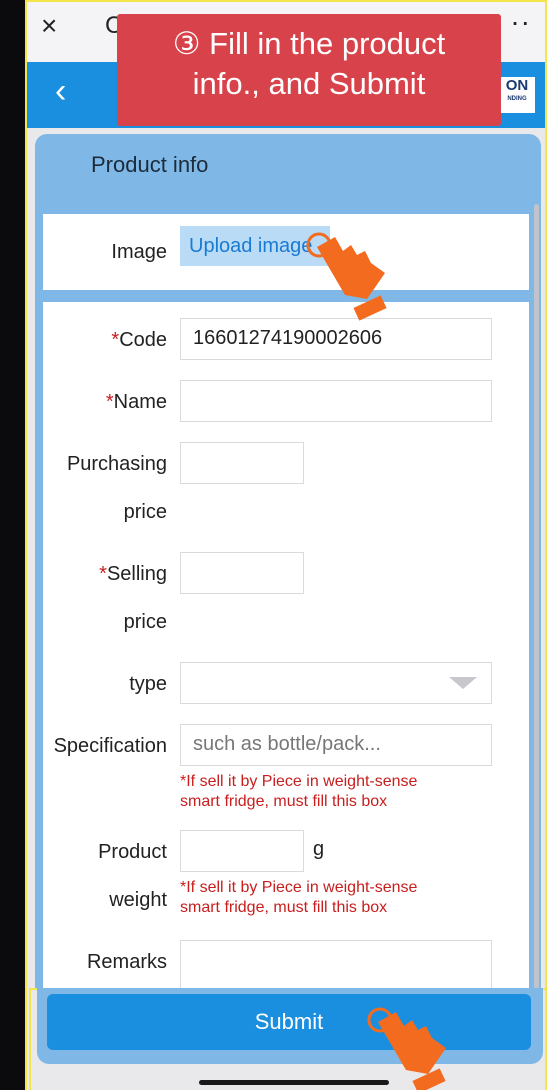  I want to click on callout-line-1: ③ Fill in the product, so click(309, 43).